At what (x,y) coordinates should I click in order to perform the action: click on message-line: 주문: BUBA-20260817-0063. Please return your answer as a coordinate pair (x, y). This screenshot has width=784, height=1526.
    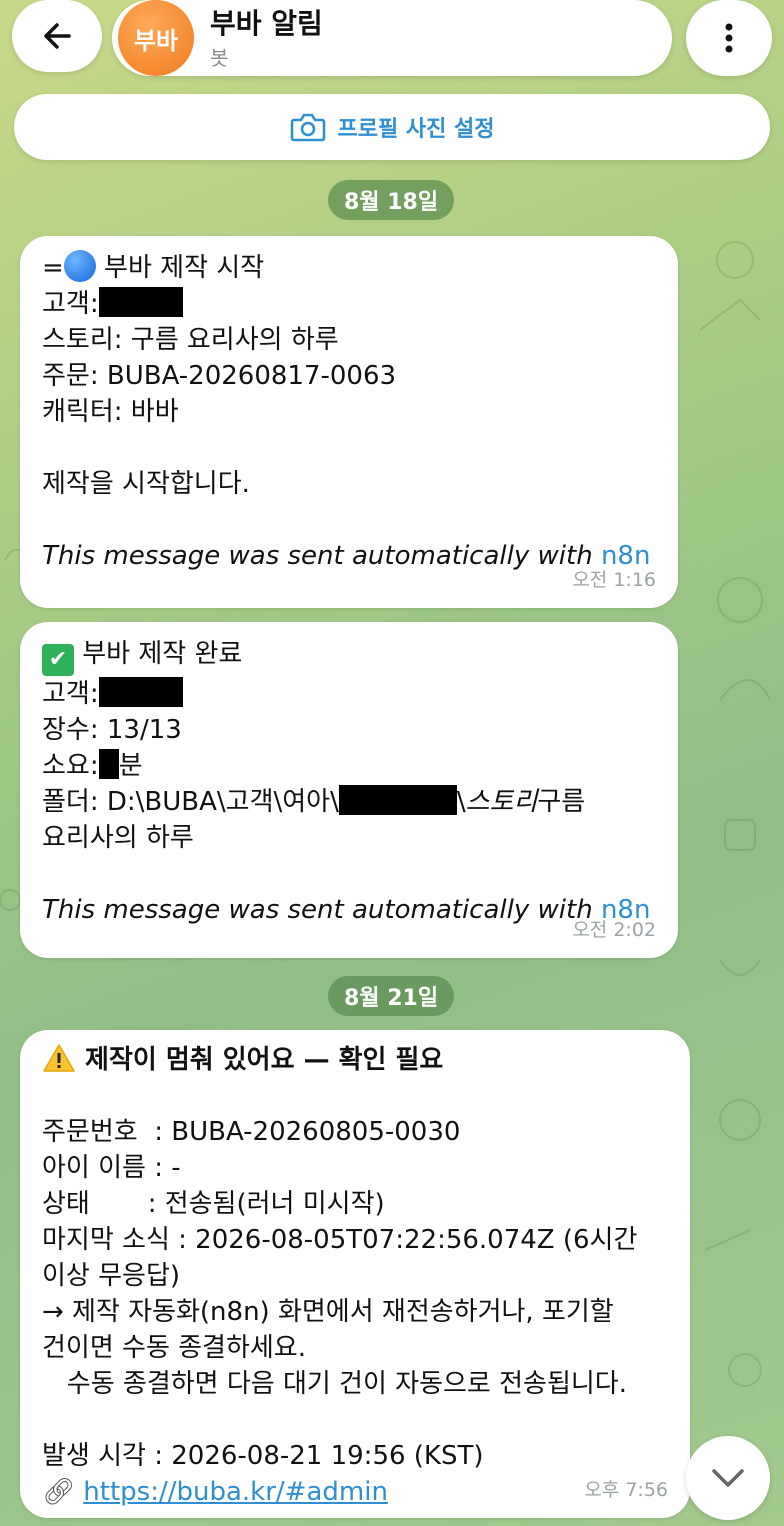
    Looking at the image, I should click on (219, 376).